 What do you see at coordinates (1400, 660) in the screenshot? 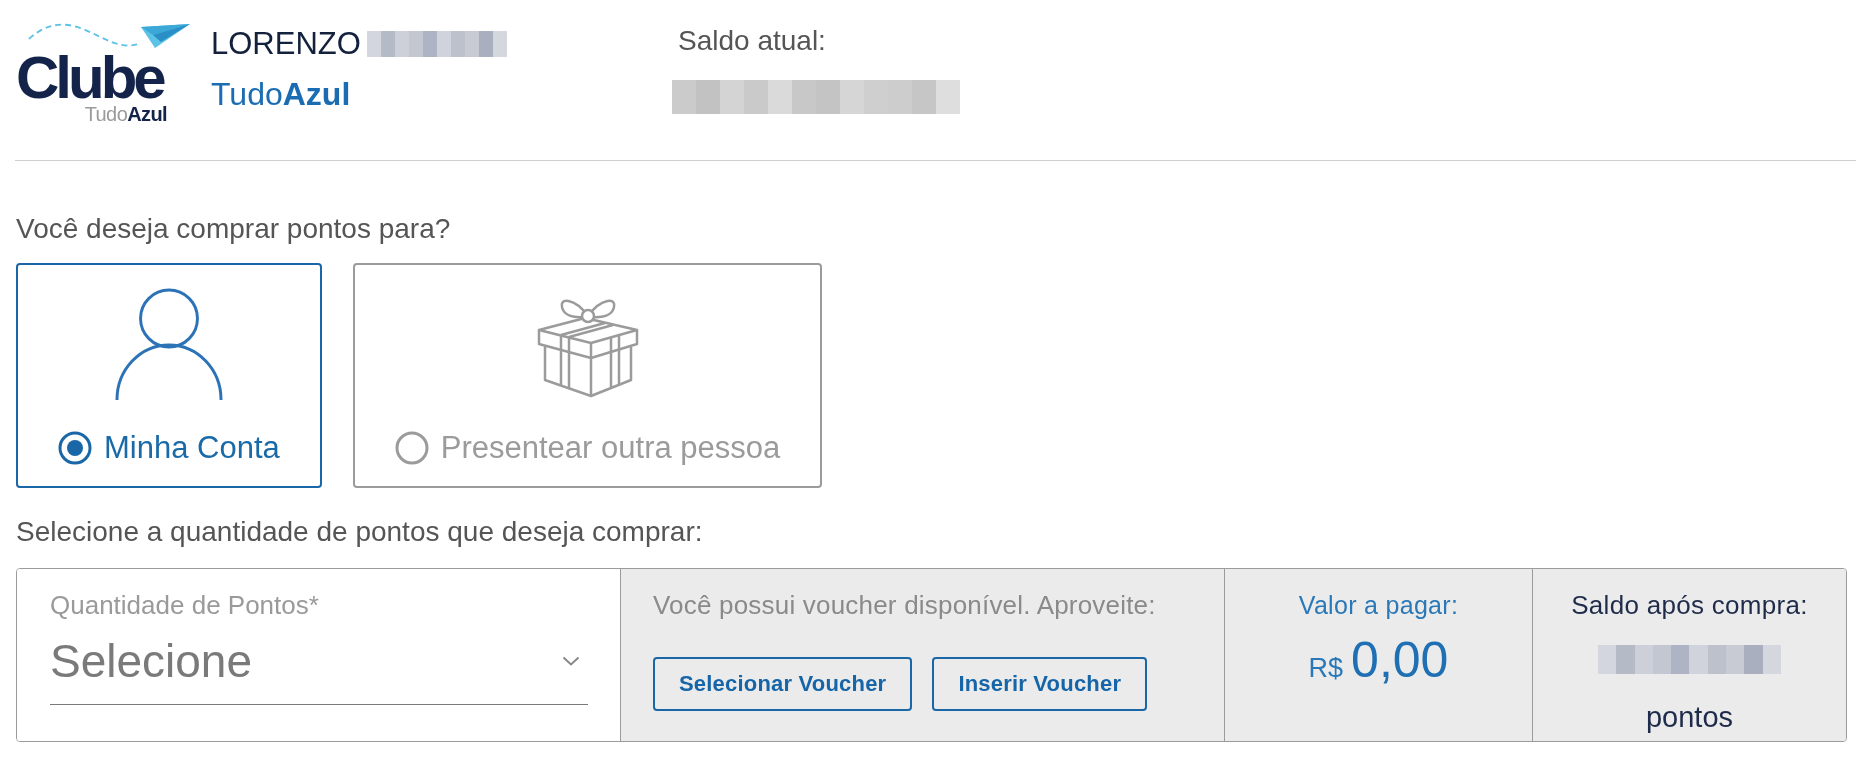
I see `amount-value: 0,00` at bounding box center [1400, 660].